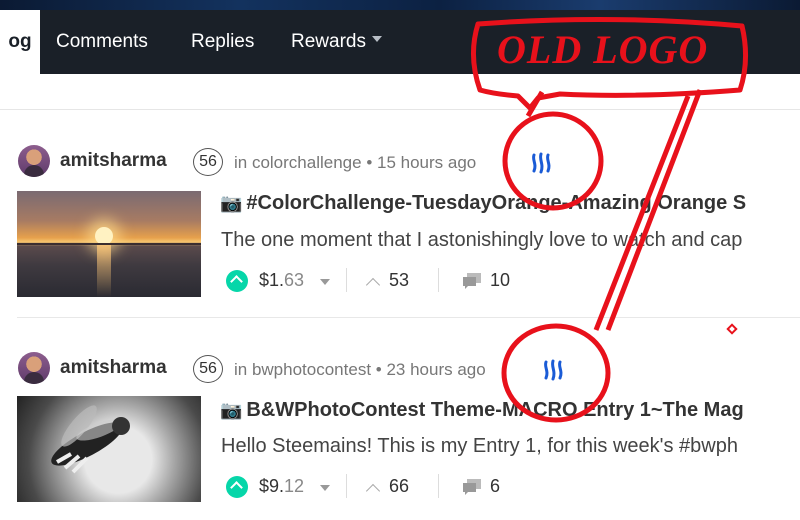 This screenshot has width=800, height=520. What do you see at coordinates (399, 486) in the screenshot?
I see `vote-count: 66` at bounding box center [399, 486].